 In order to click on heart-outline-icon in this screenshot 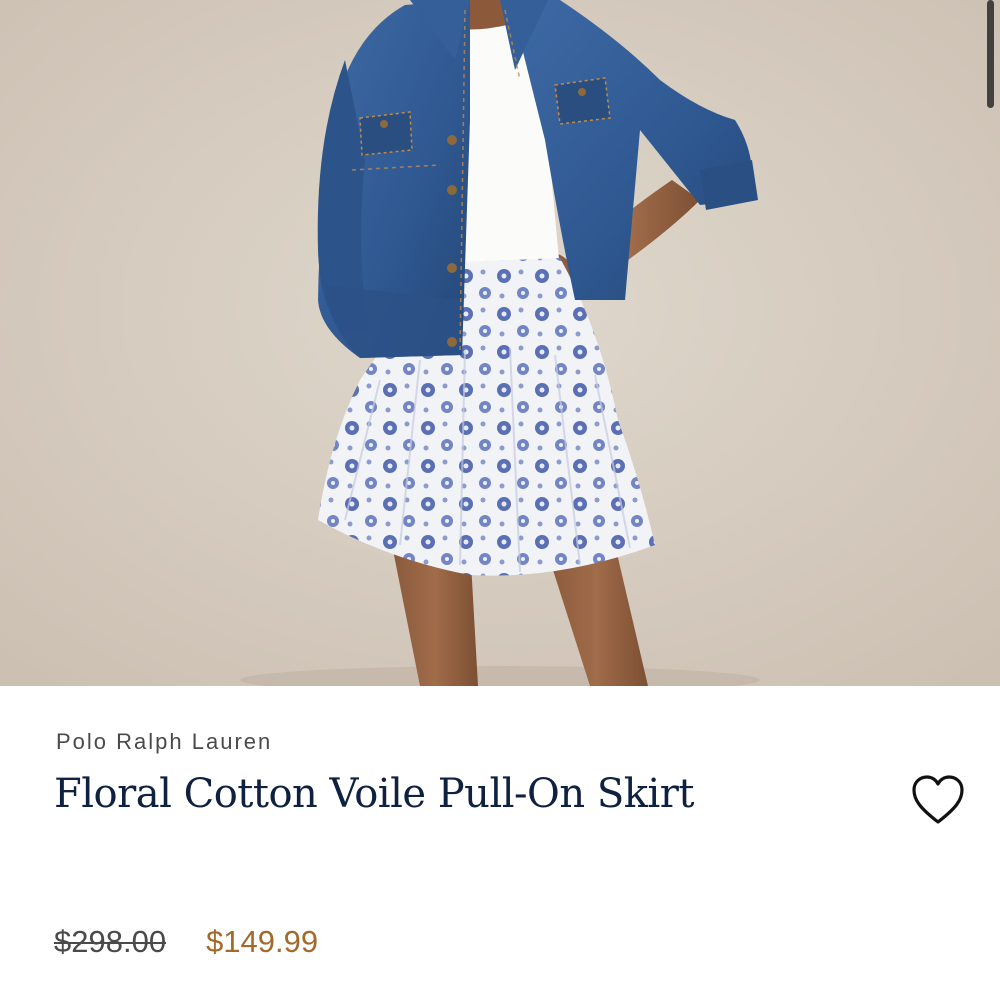, I will do `click(938, 799)`.